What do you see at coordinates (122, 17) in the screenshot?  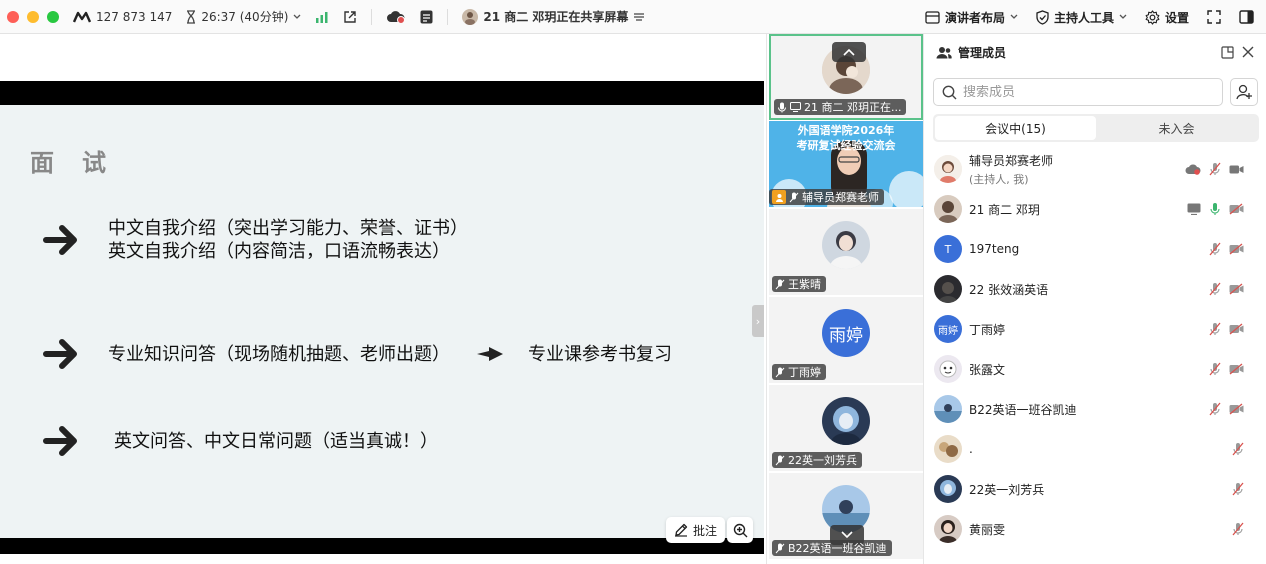 I see `meeting-id: 127 873 147` at bounding box center [122, 17].